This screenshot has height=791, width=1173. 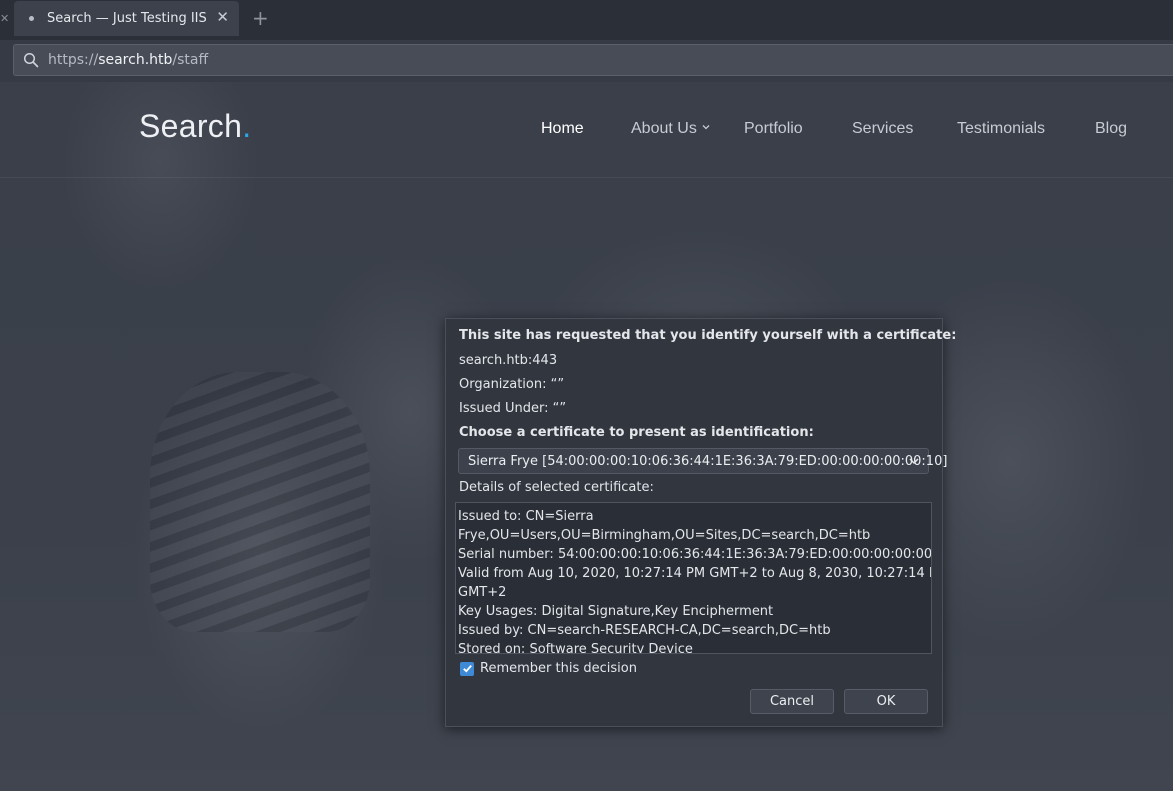 What do you see at coordinates (135, 60) in the screenshot?
I see `url-host: search.htb` at bounding box center [135, 60].